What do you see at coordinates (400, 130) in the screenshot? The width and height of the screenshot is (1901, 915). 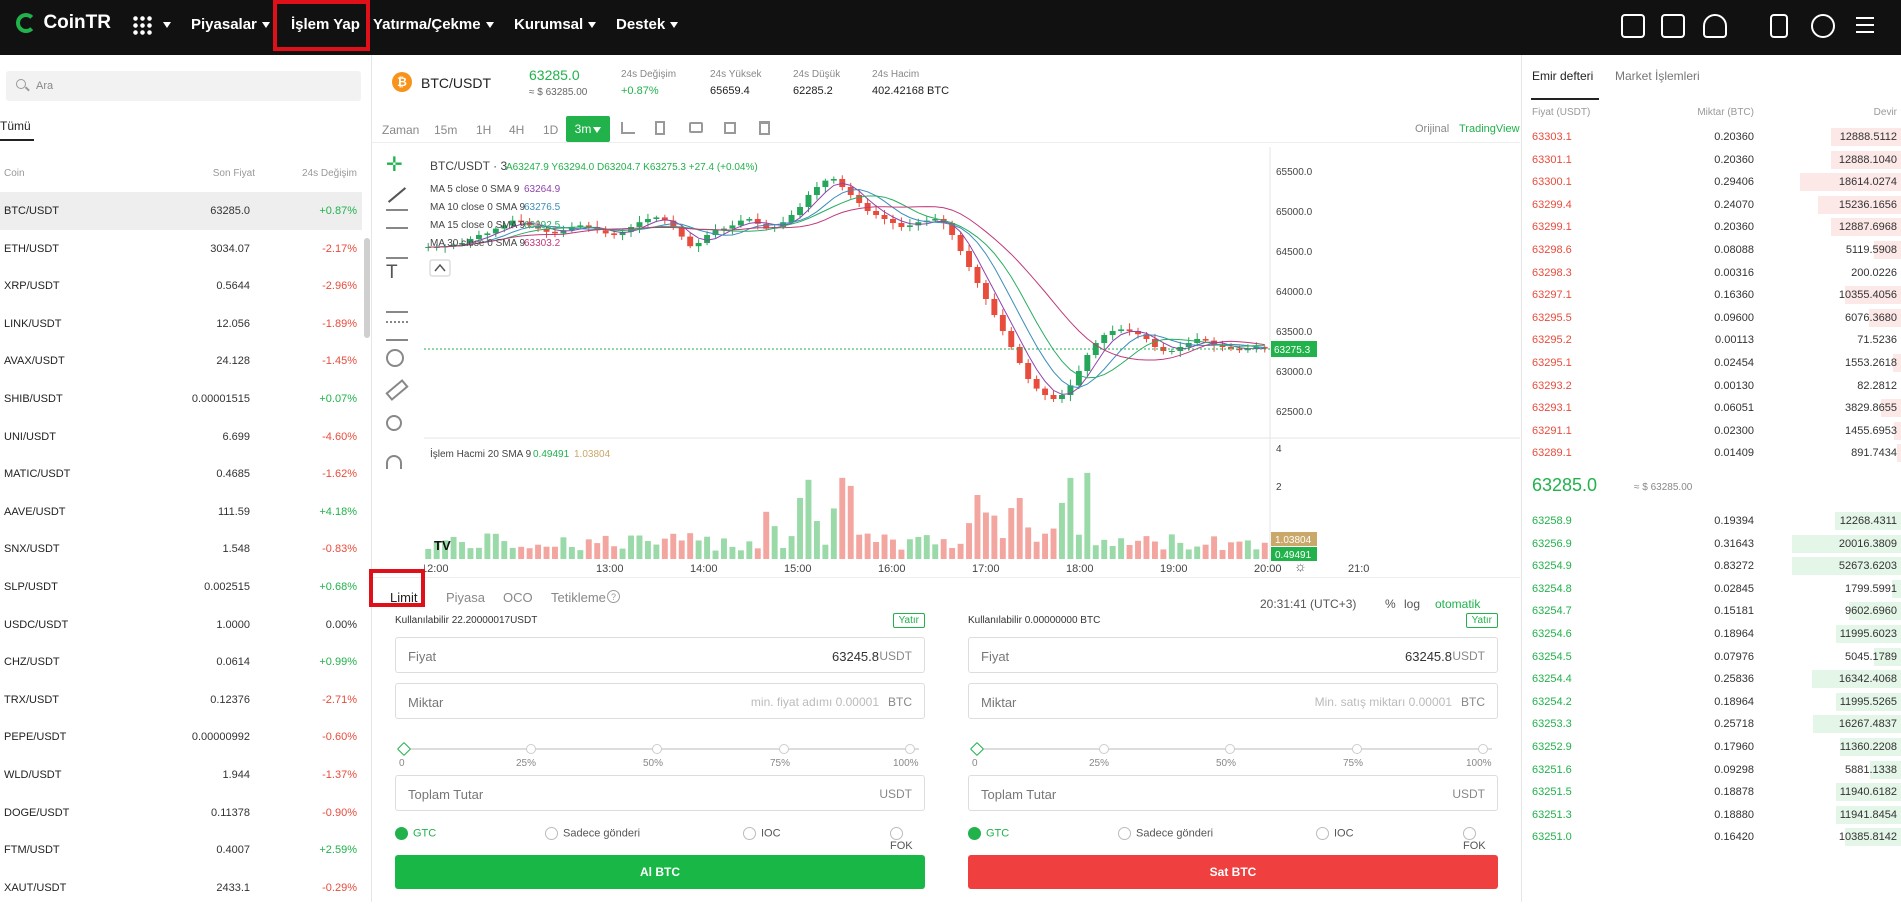 I see `tf-time: Zaman` at bounding box center [400, 130].